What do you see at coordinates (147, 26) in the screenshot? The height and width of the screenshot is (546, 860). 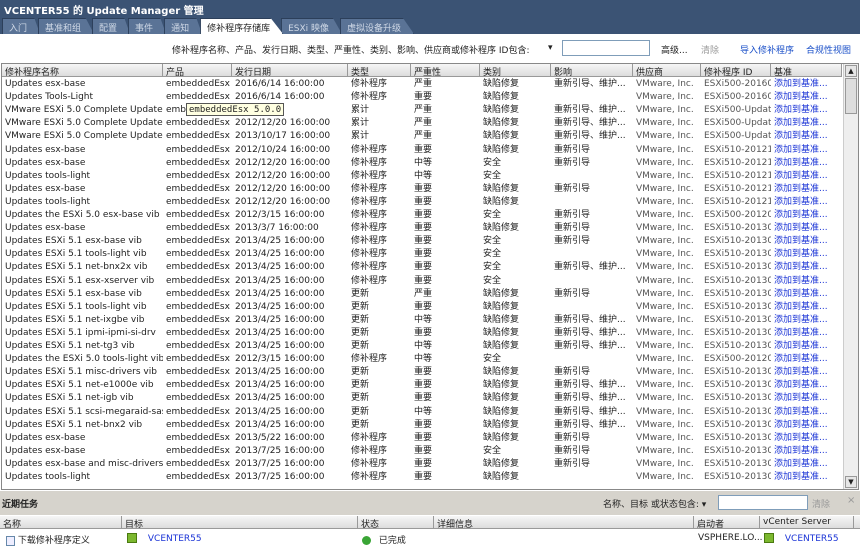 I see `tab-3: 事件` at bounding box center [147, 26].